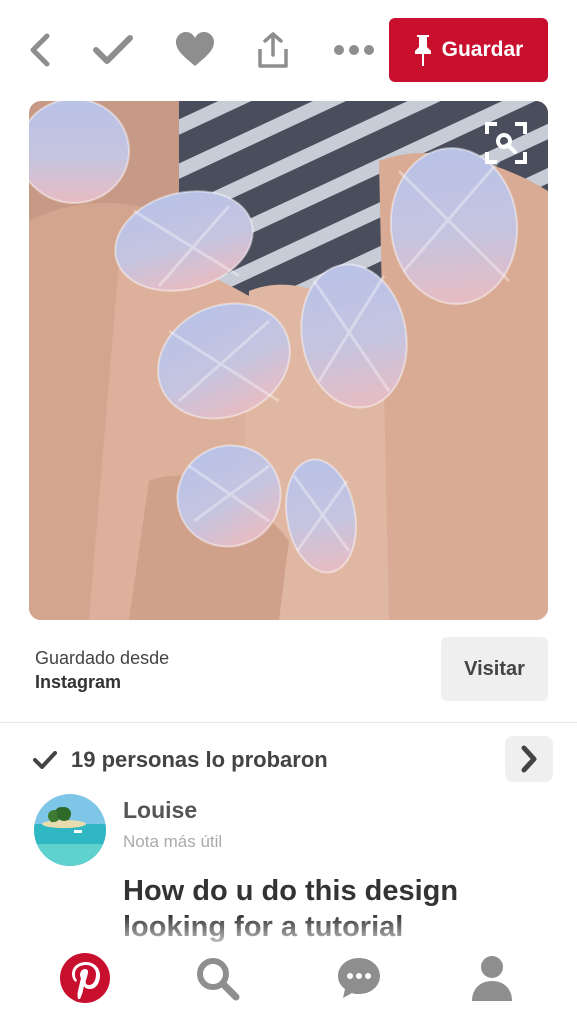  Describe the element at coordinates (85, 978) in the screenshot. I see `home-pinterest-icon` at that location.